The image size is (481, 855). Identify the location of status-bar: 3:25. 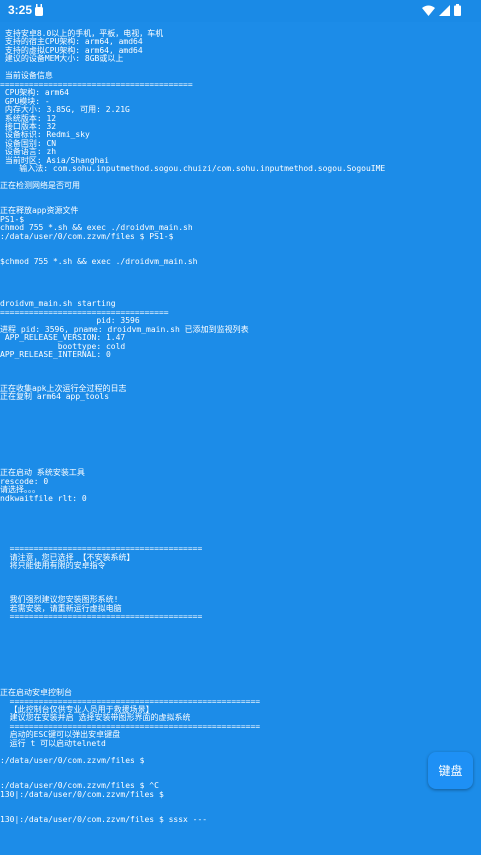
(240, 11).